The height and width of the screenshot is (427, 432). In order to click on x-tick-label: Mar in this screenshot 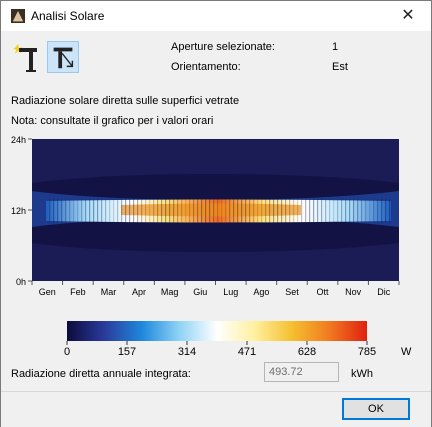, I will do `click(109, 292)`.